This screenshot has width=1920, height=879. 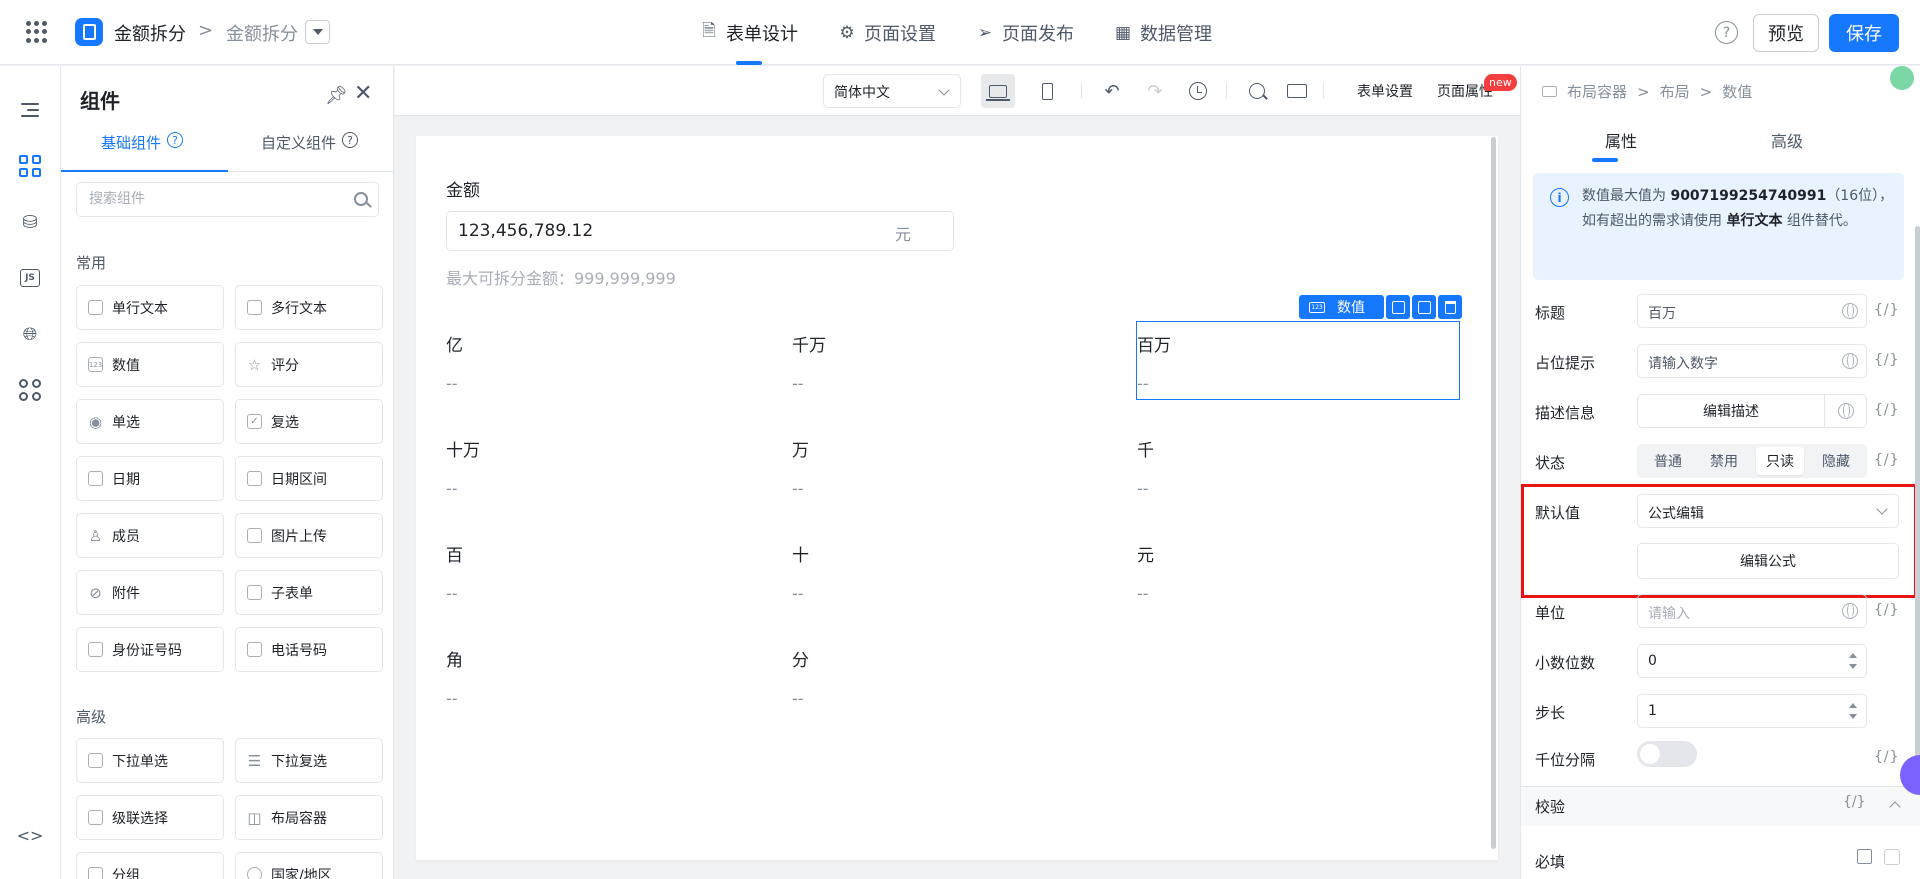 I want to click on component-text-input: 单行文本, so click(x=150, y=307).